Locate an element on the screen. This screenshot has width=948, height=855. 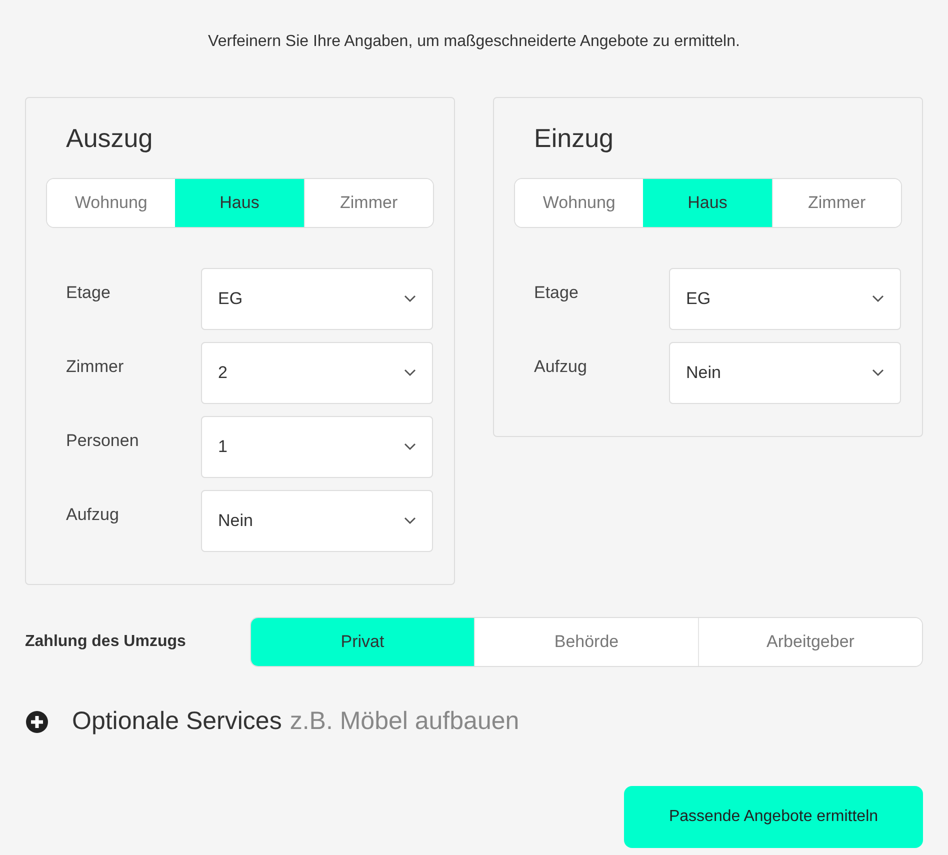
panel-title: Auszug is located at coordinates (109, 138).